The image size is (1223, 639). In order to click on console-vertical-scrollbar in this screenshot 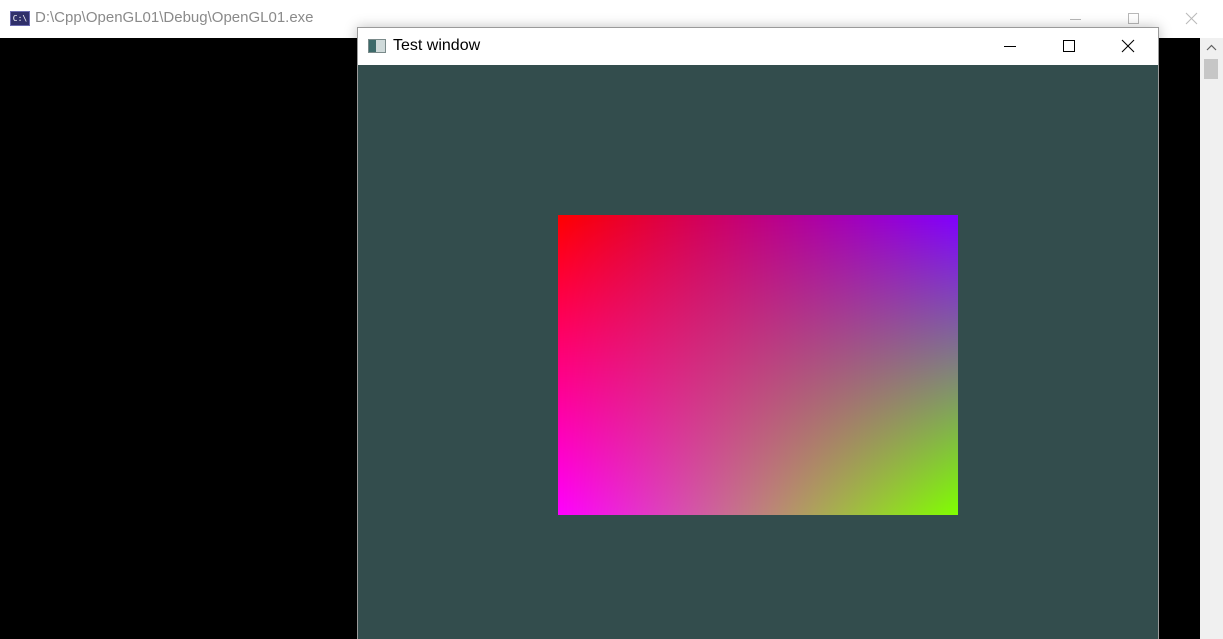, I will do `click(1211, 338)`.